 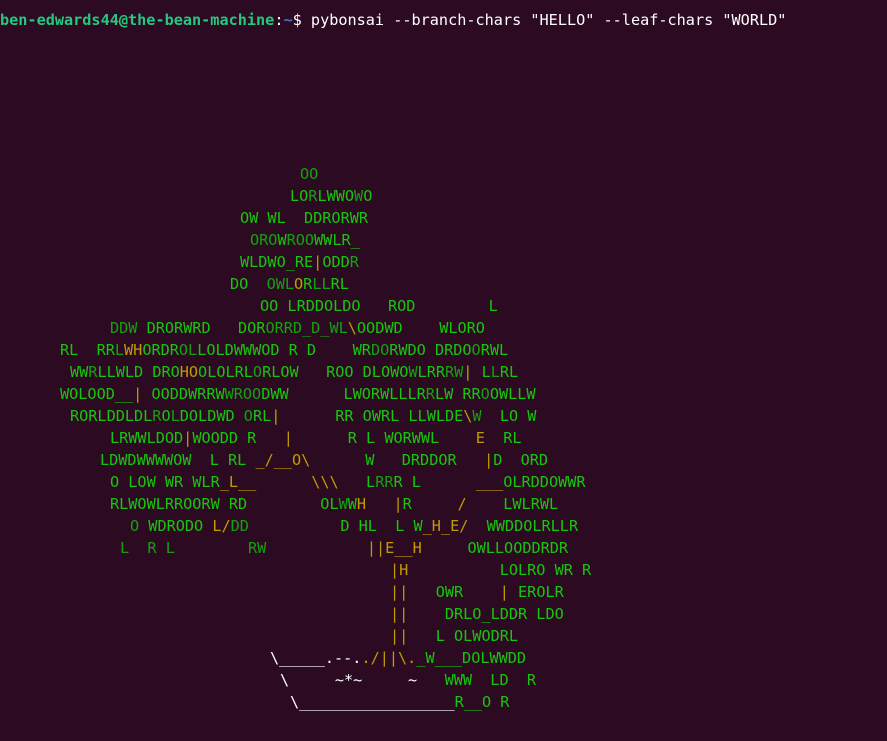 I want to click on tree-segment: DD, so click(x=239, y=526).